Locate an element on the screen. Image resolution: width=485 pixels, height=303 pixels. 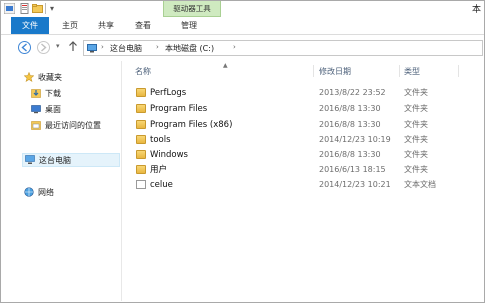
tab-share: 共享 is located at coordinates (106, 25).